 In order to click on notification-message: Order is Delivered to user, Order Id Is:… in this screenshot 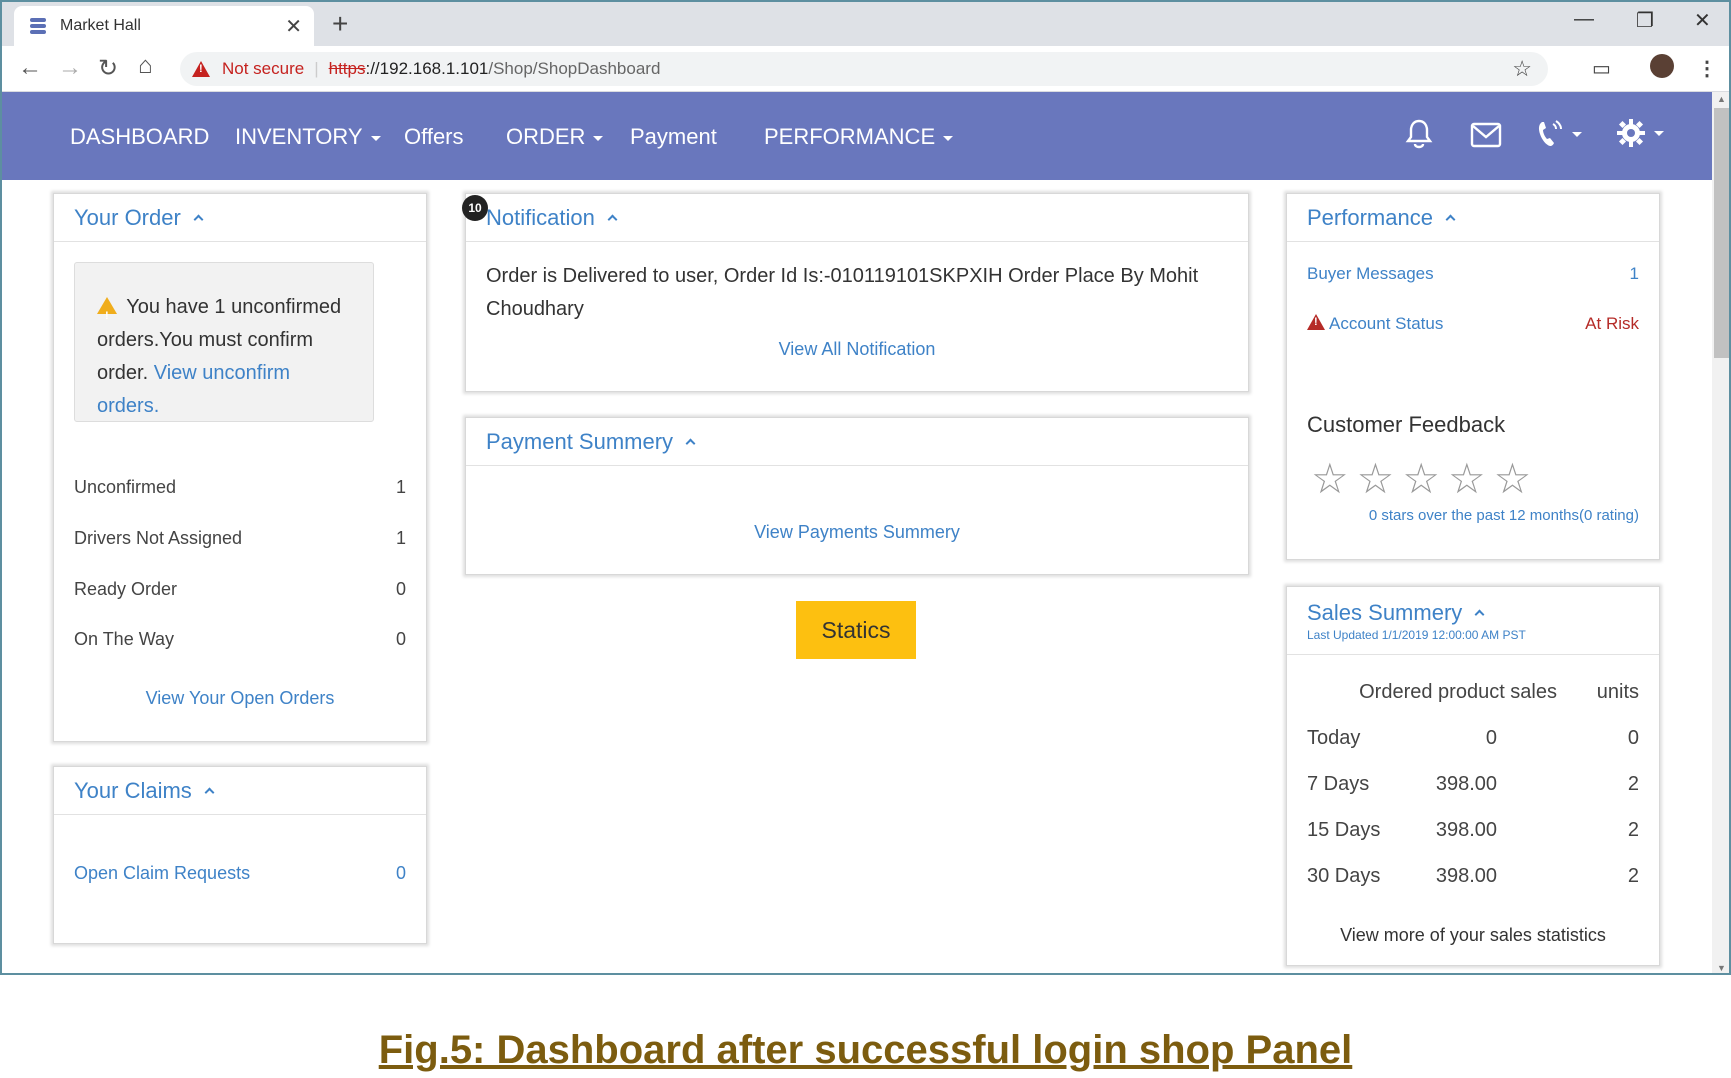, I will do `click(842, 292)`.